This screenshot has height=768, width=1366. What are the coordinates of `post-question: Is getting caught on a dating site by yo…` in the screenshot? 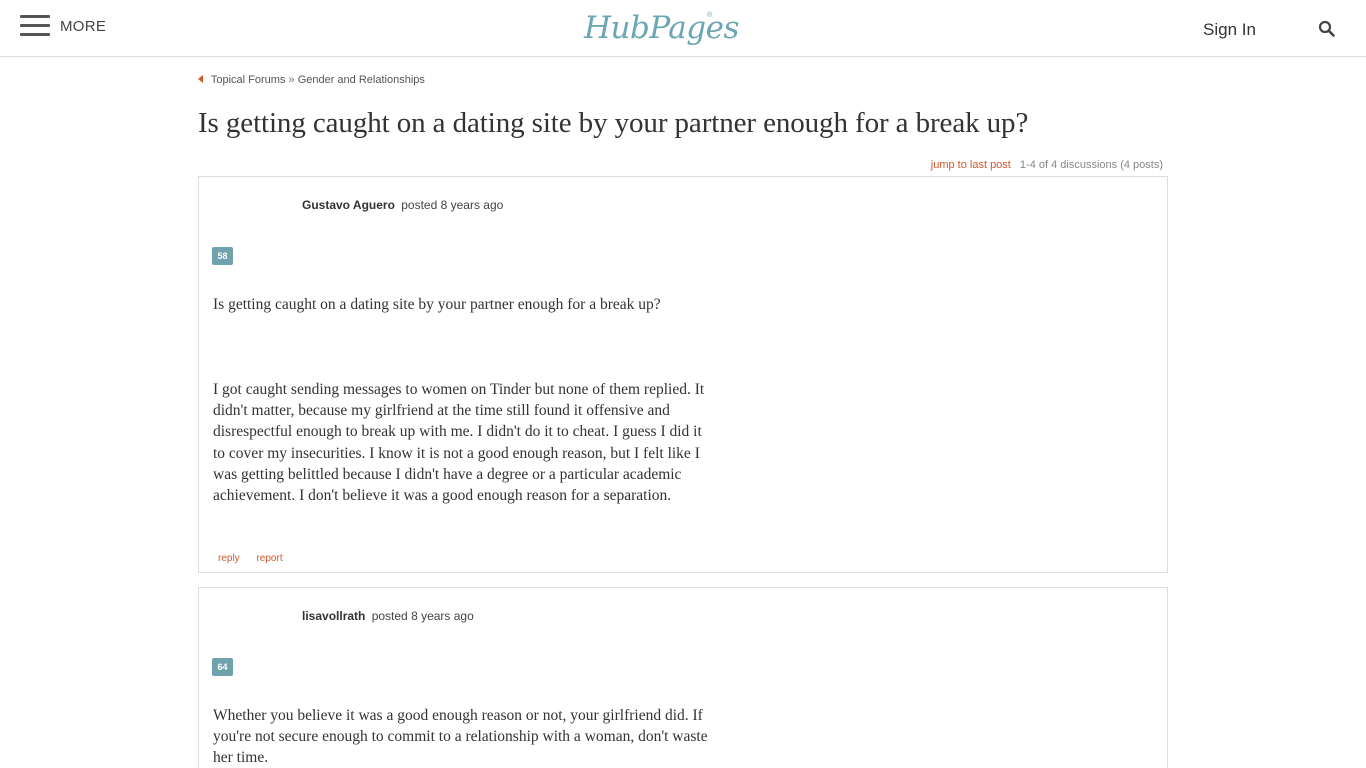 It's located at (437, 304).